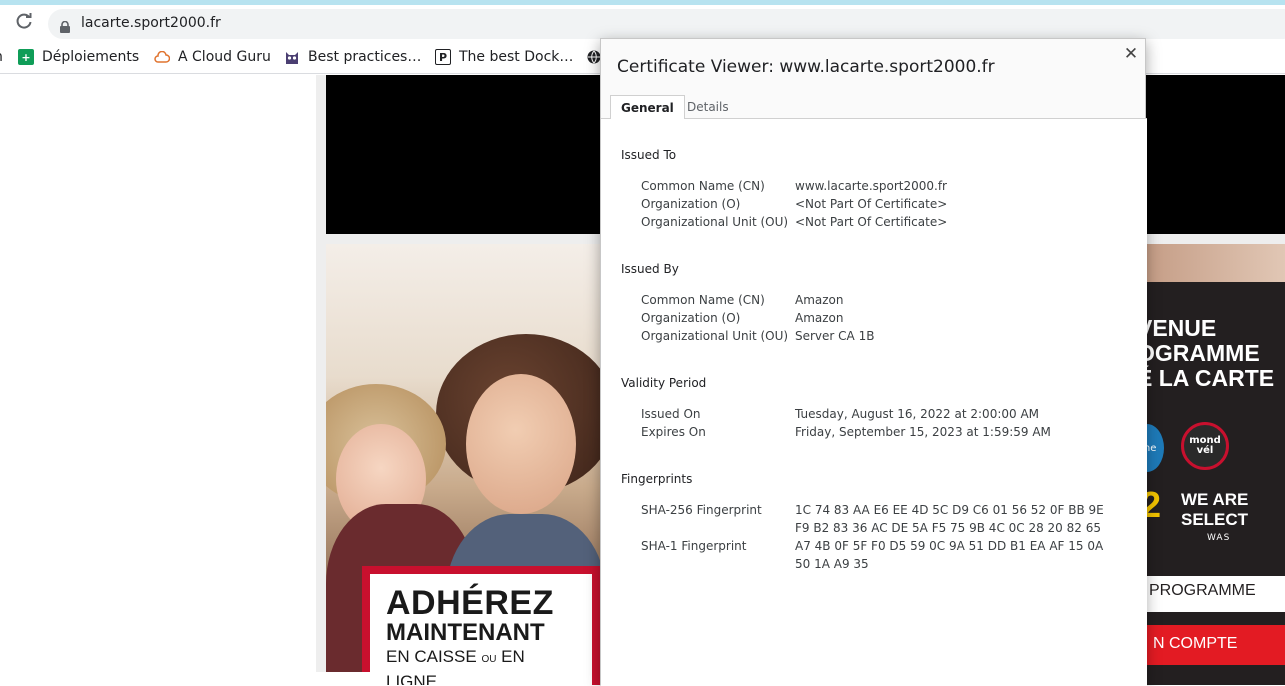 The width and height of the screenshot is (1285, 686). What do you see at coordinates (1131, 54) in the screenshot?
I see `close-icon: ✕` at bounding box center [1131, 54].